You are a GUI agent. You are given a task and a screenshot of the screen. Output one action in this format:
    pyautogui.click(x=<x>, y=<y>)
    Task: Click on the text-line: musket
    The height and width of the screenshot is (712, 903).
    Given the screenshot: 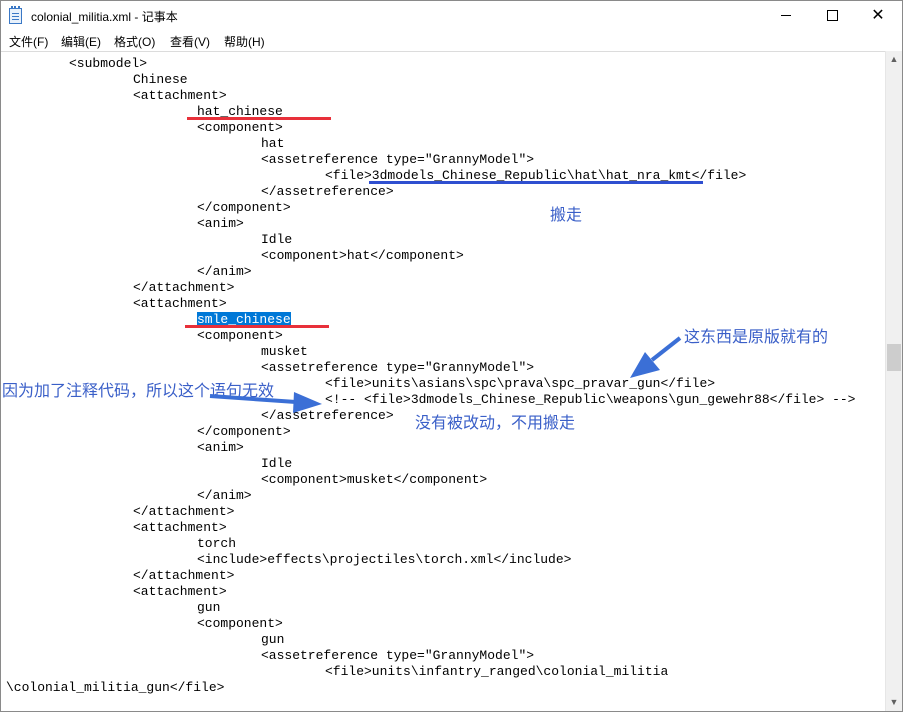 What is the action you would take?
    pyautogui.click(x=284, y=352)
    